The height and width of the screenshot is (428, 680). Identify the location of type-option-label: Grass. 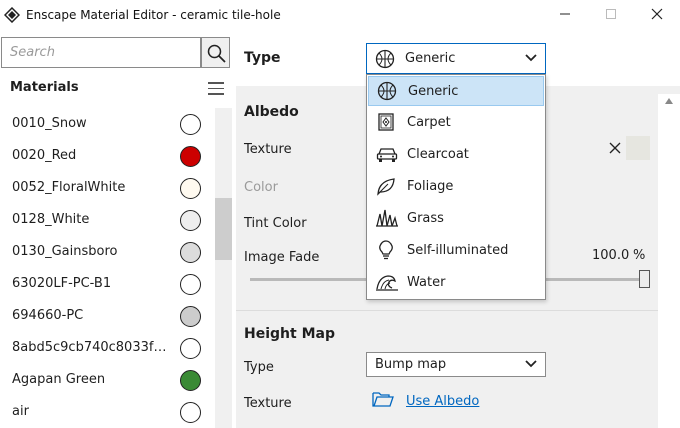
(425, 218).